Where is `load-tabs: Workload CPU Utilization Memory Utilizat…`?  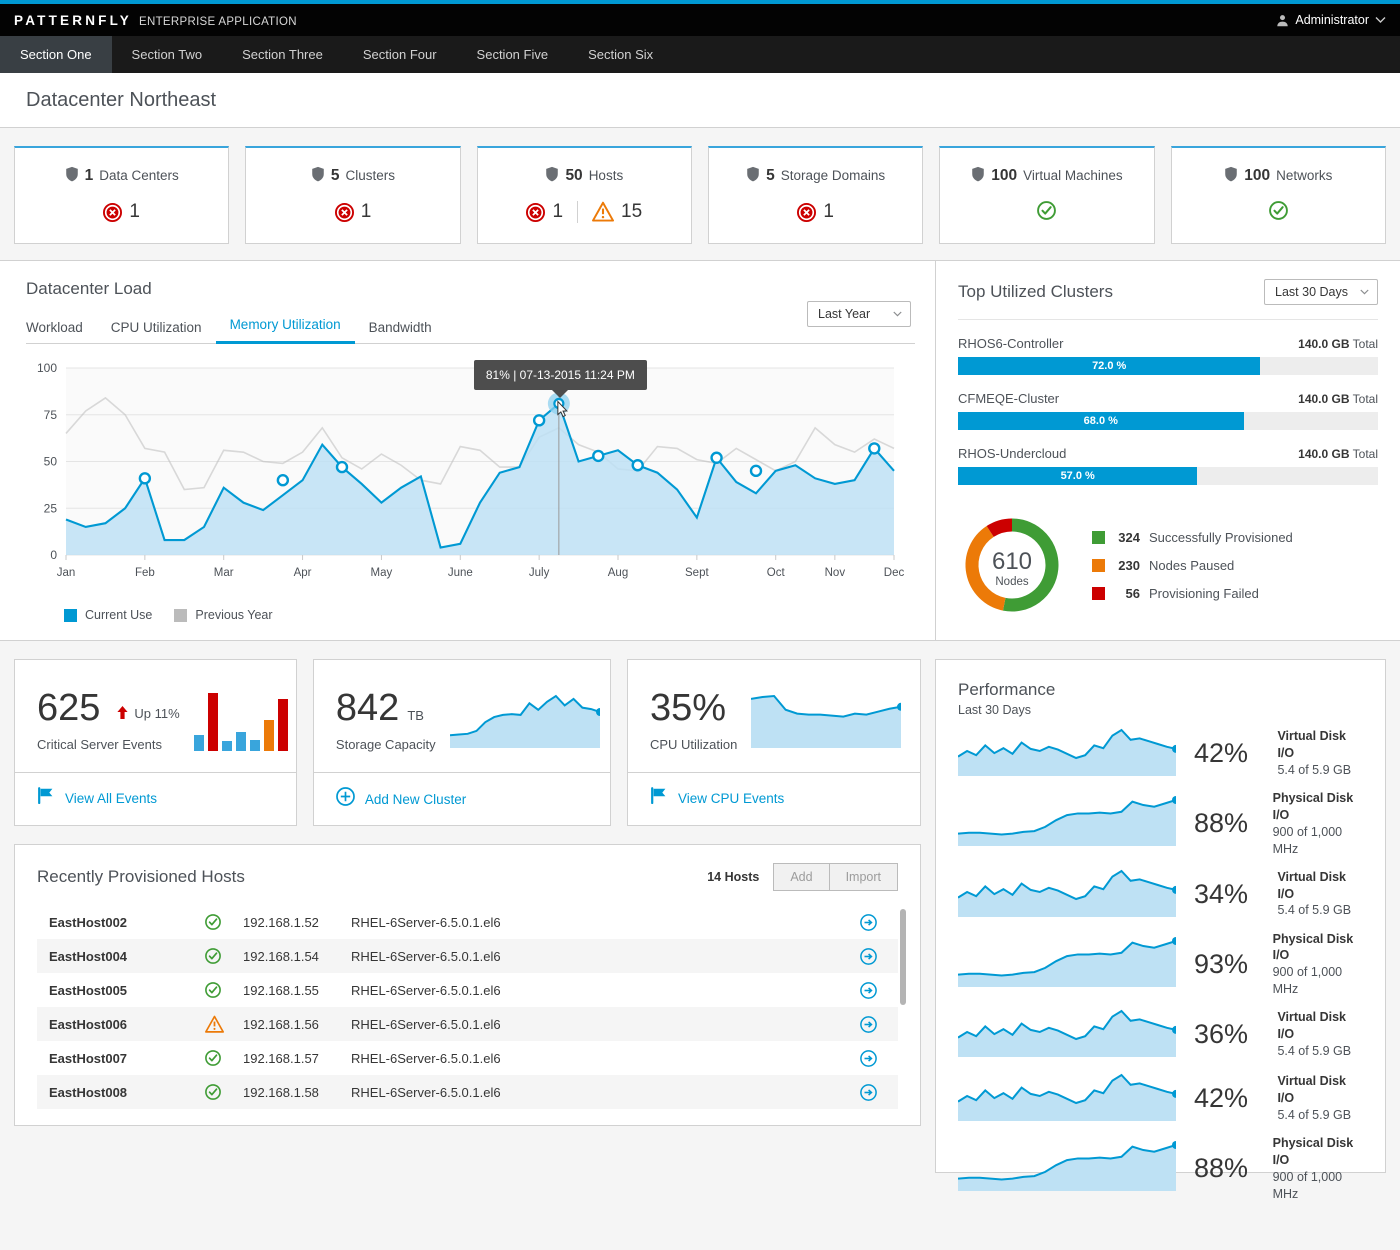
load-tabs: Workload CPU Utilization Memory Utilizat… is located at coordinates (470, 327).